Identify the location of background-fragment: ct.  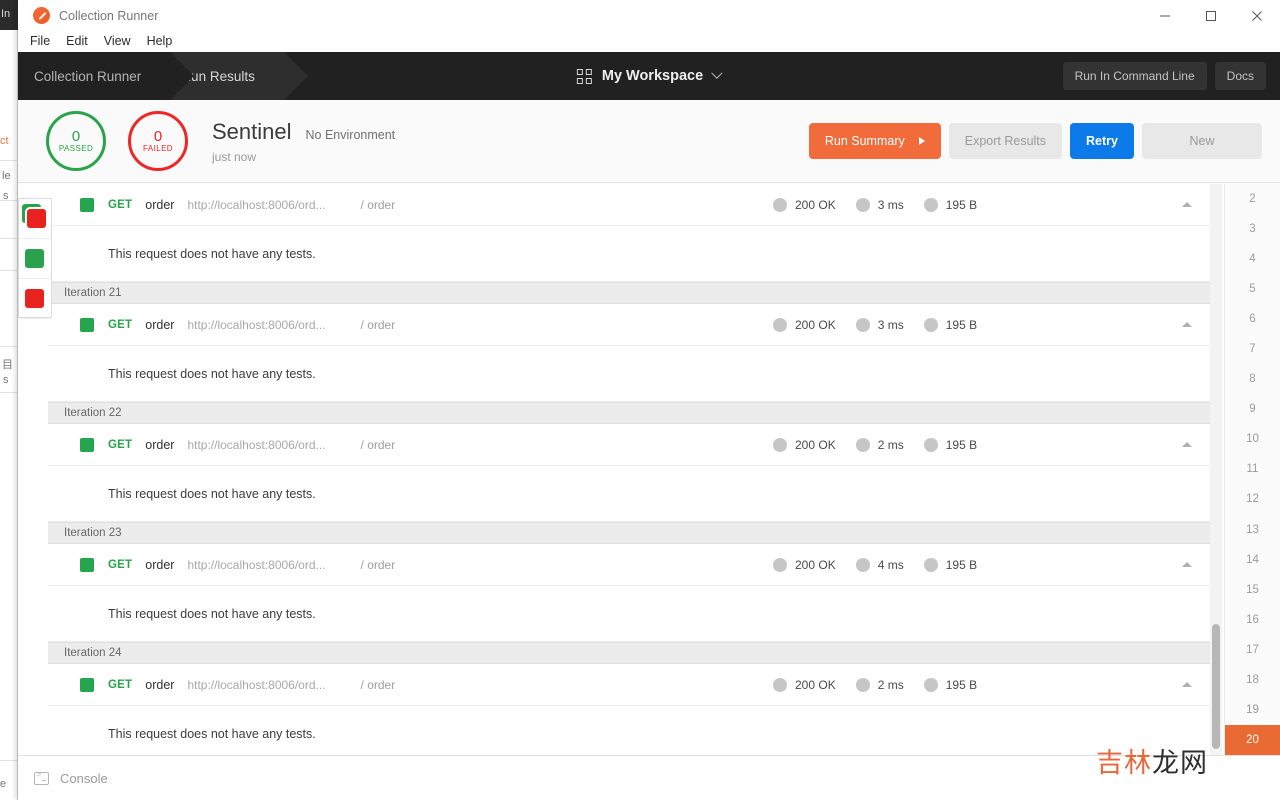
(4, 141).